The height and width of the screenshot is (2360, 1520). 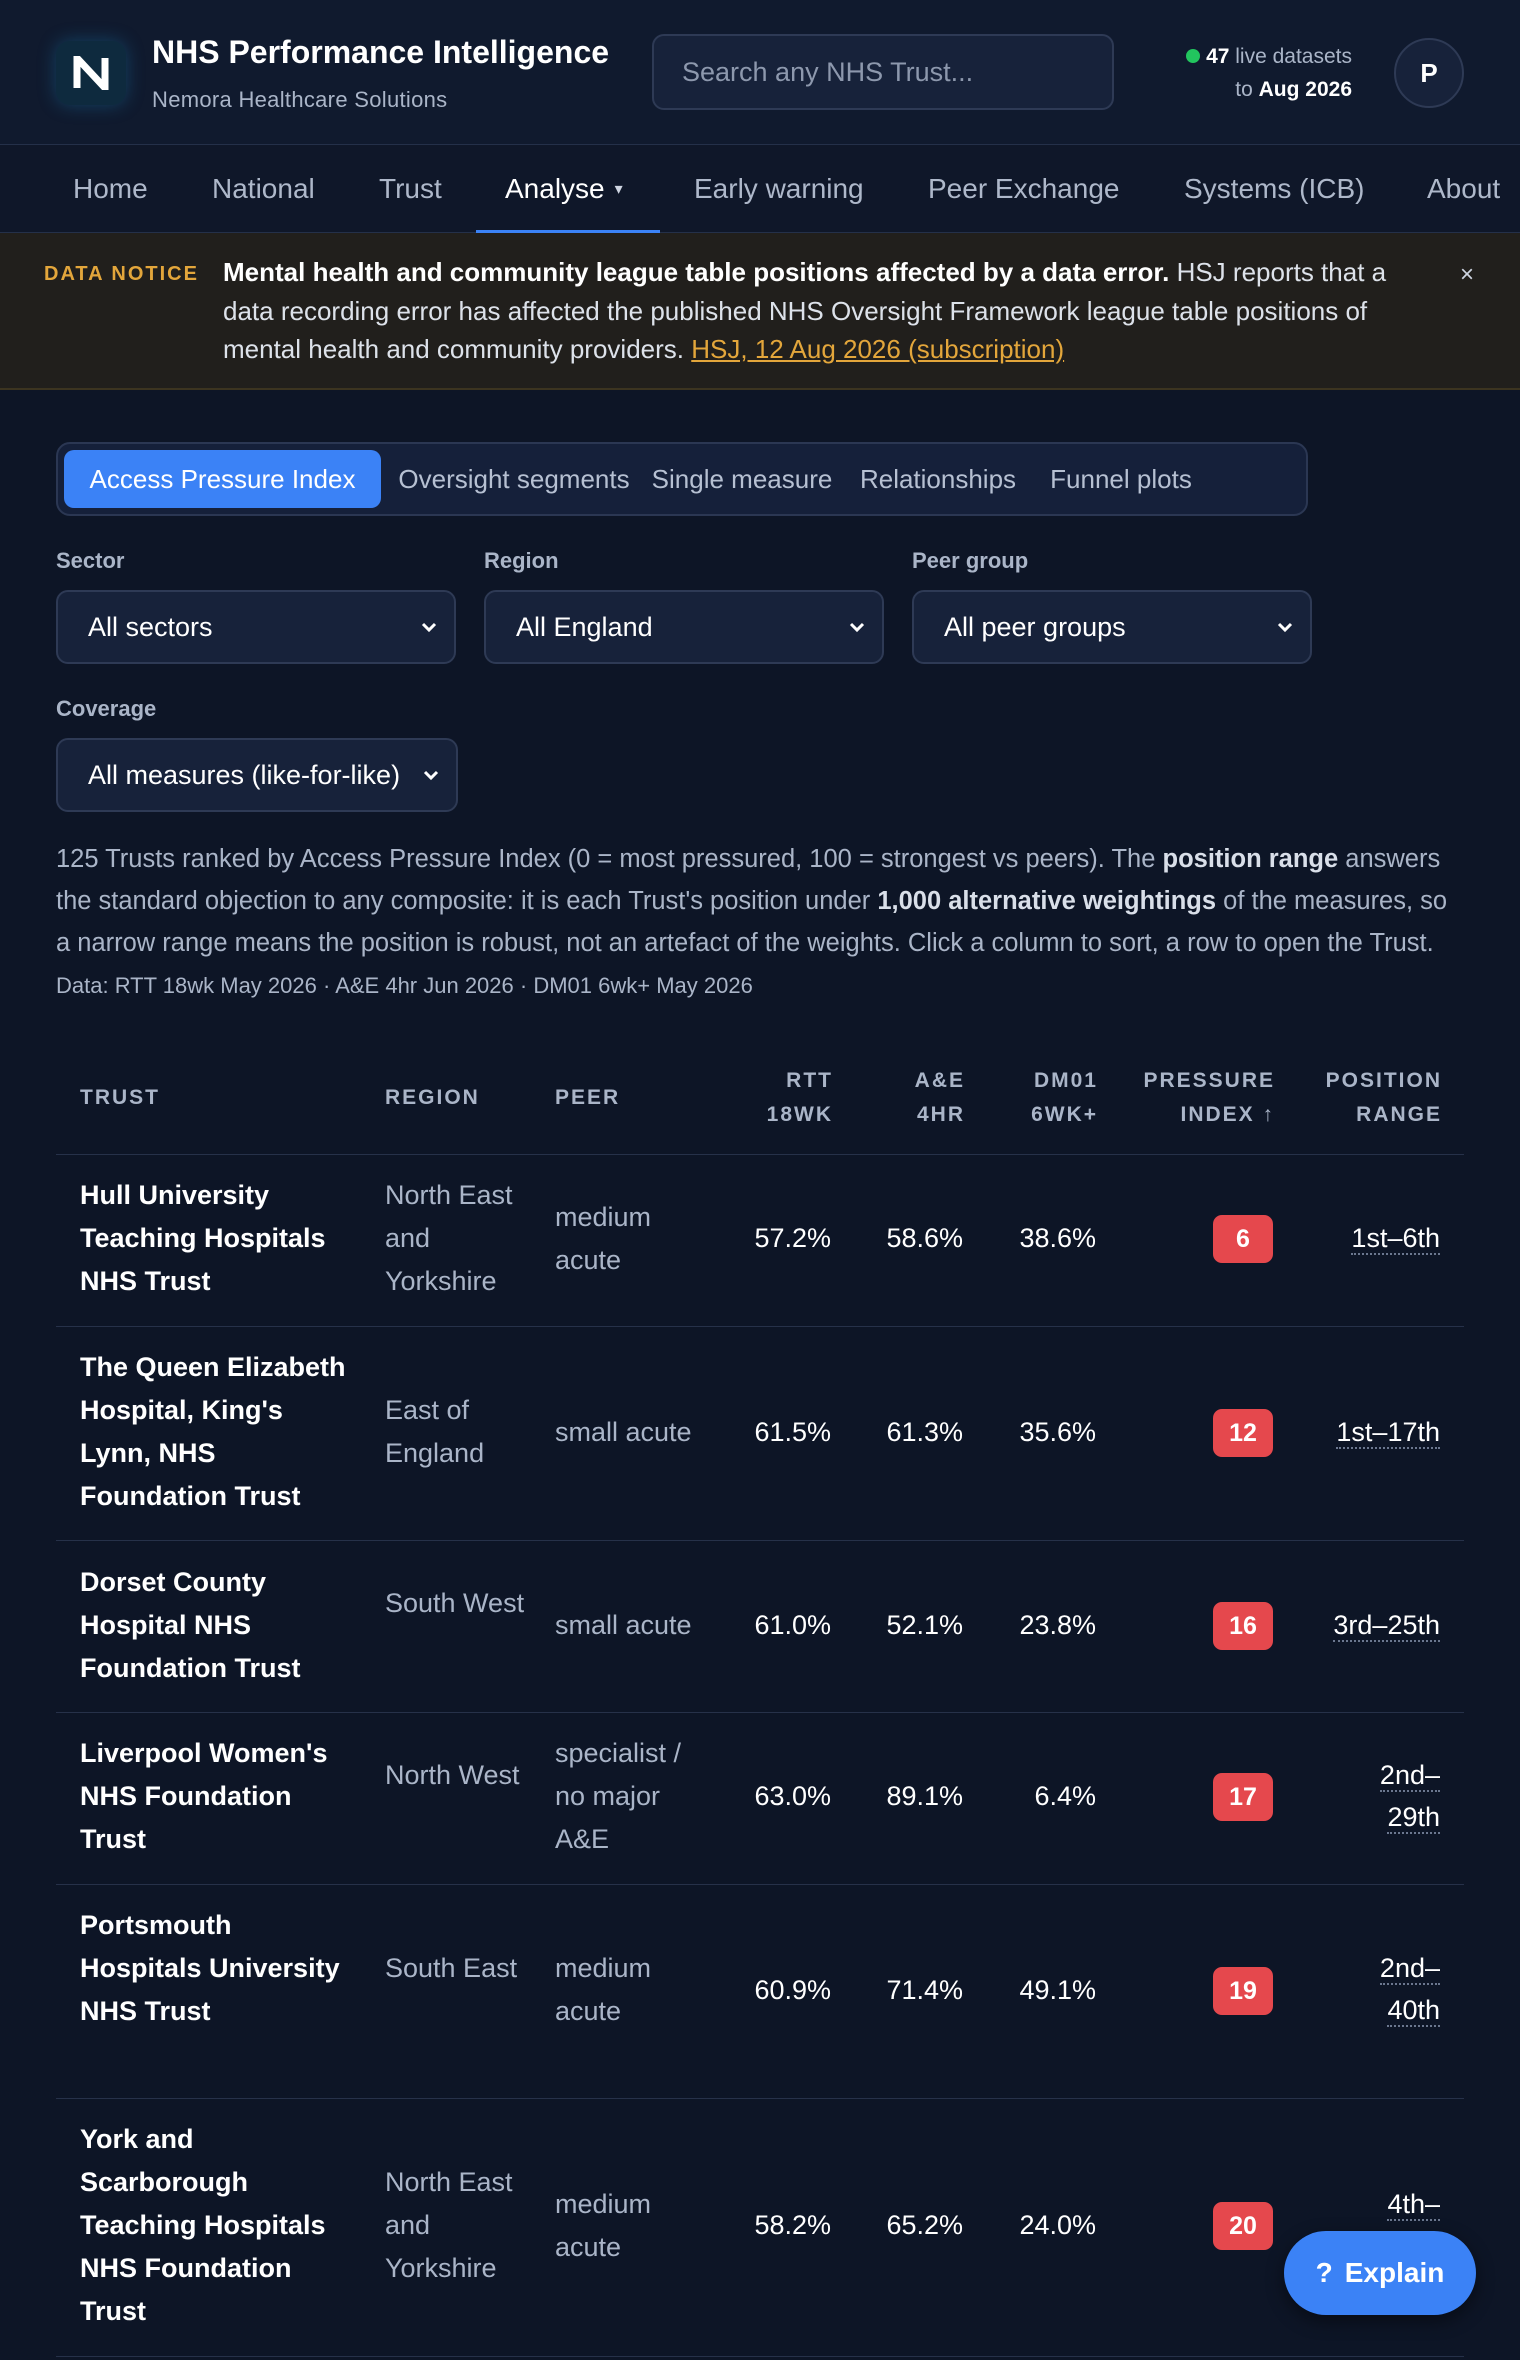 What do you see at coordinates (1057, 1432) in the screenshot?
I see `dm01-value: 35.6%` at bounding box center [1057, 1432].